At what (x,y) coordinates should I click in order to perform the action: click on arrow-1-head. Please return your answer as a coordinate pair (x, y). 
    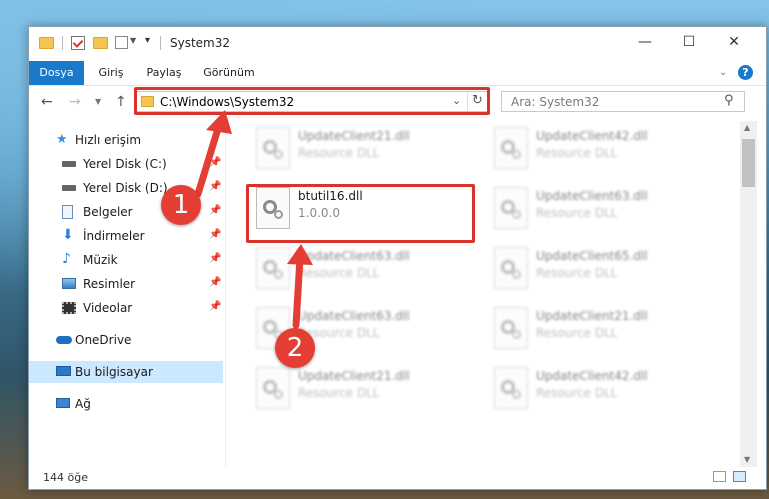
    Looking at the image, I should click on (219, 122).